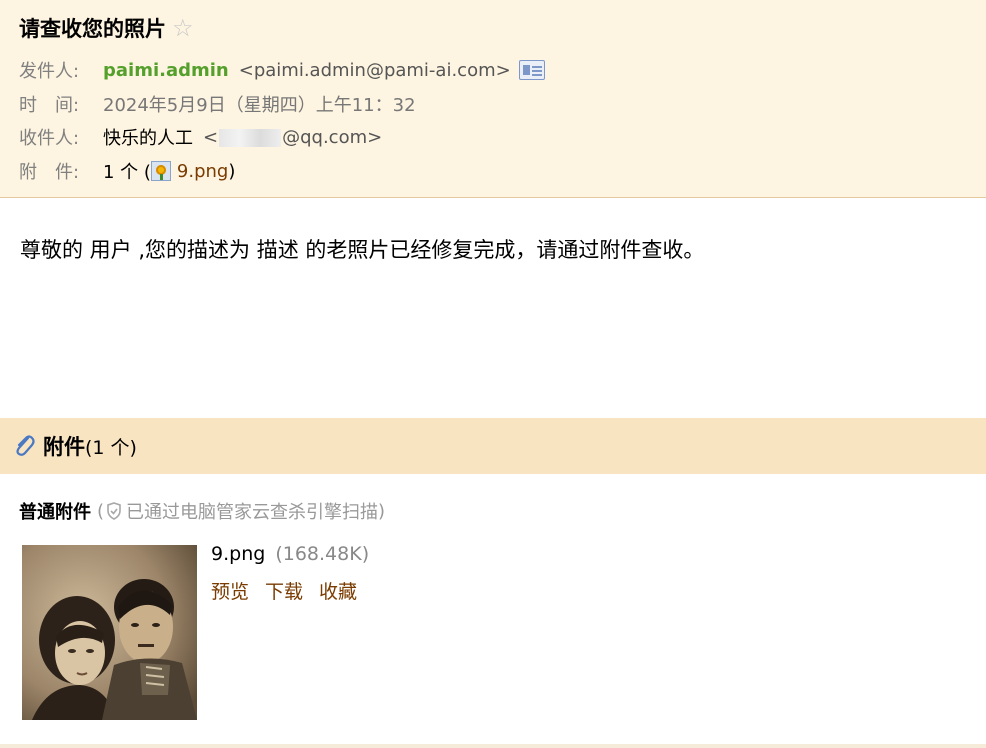 The image size is (986, 748). Describe the element at coordinates (375, 70) in the screenshot. I see `sender-address: <paimi.admin@pami-ai.com>` at that location.